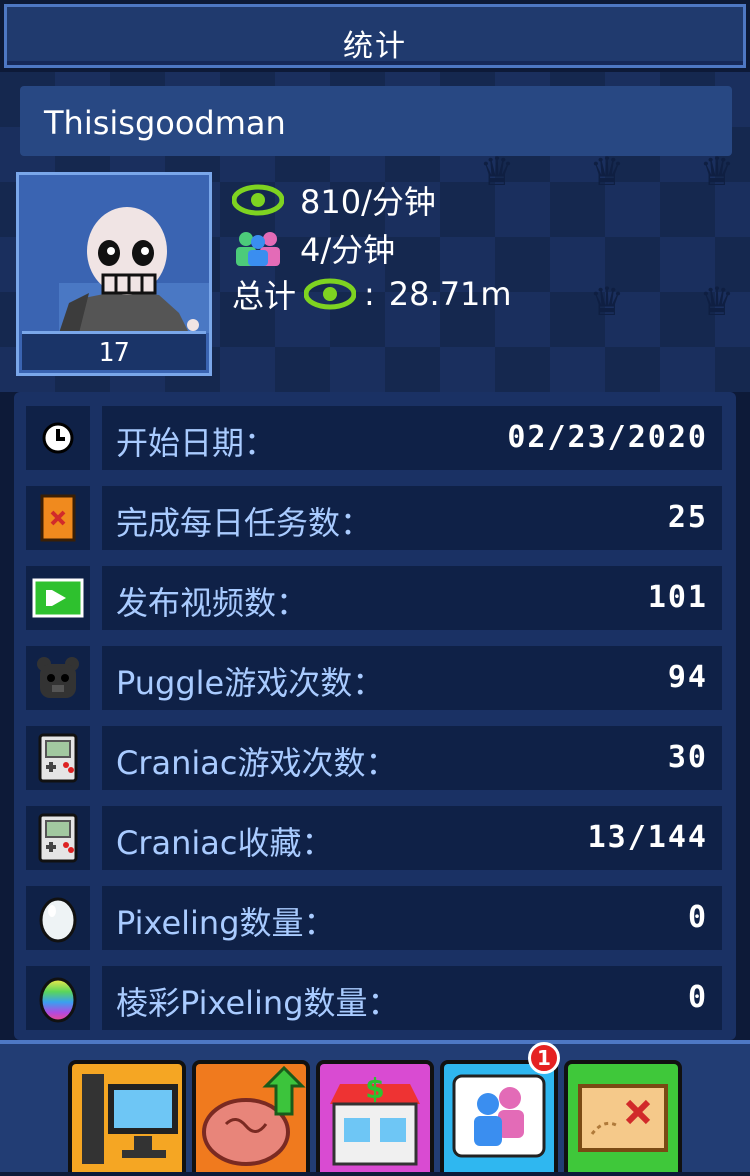  Describe the element at coordinates (114, 353) in the screenshot. I see `player-level: 17` at that location.